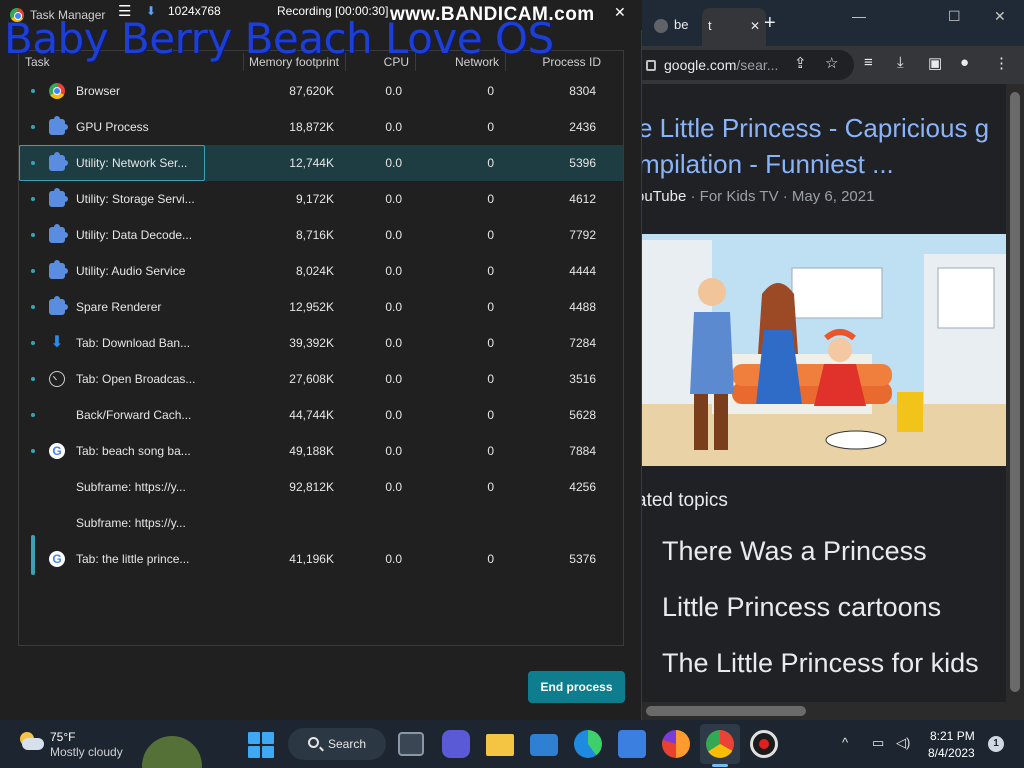 The image size is (1024, 768). I want to click on process-row: GPU Process 18,872K 0.0 0 2436, so click(321, 127).